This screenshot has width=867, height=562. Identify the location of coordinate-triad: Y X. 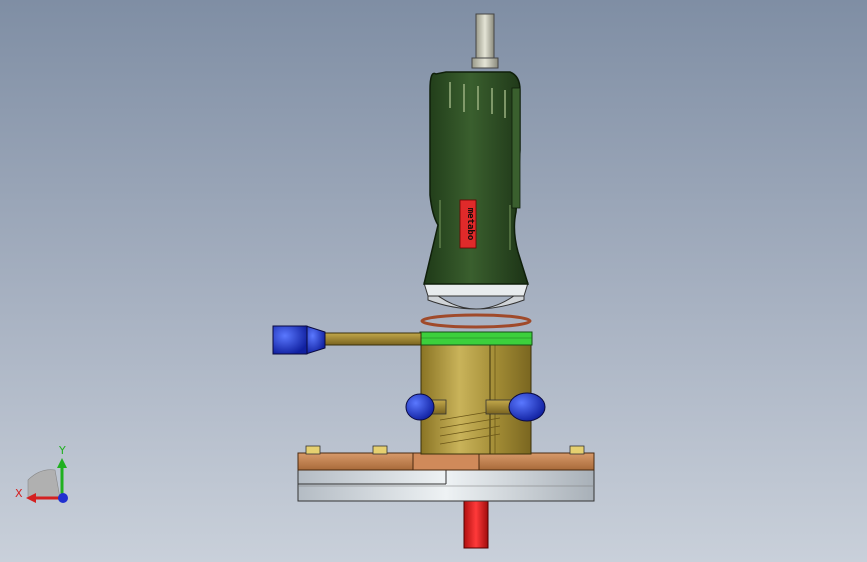
(41, 473).